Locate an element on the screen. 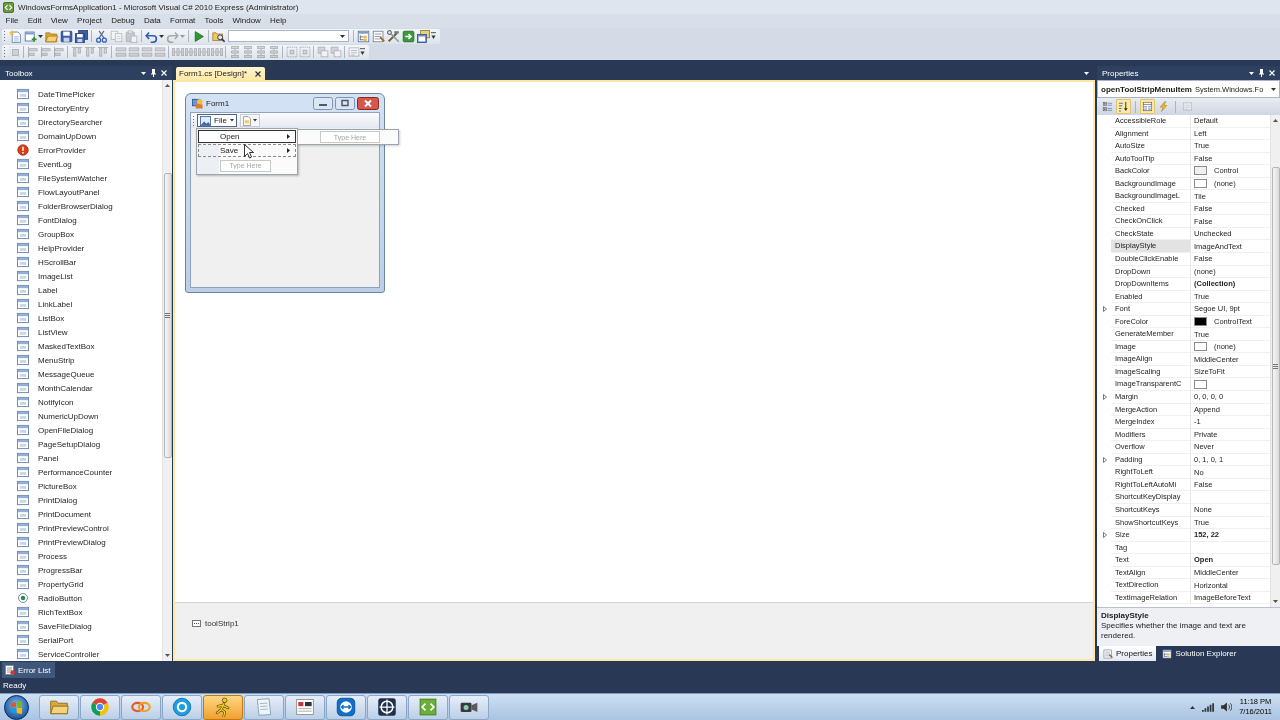  maximize-button is located at coordinates (345, 103).